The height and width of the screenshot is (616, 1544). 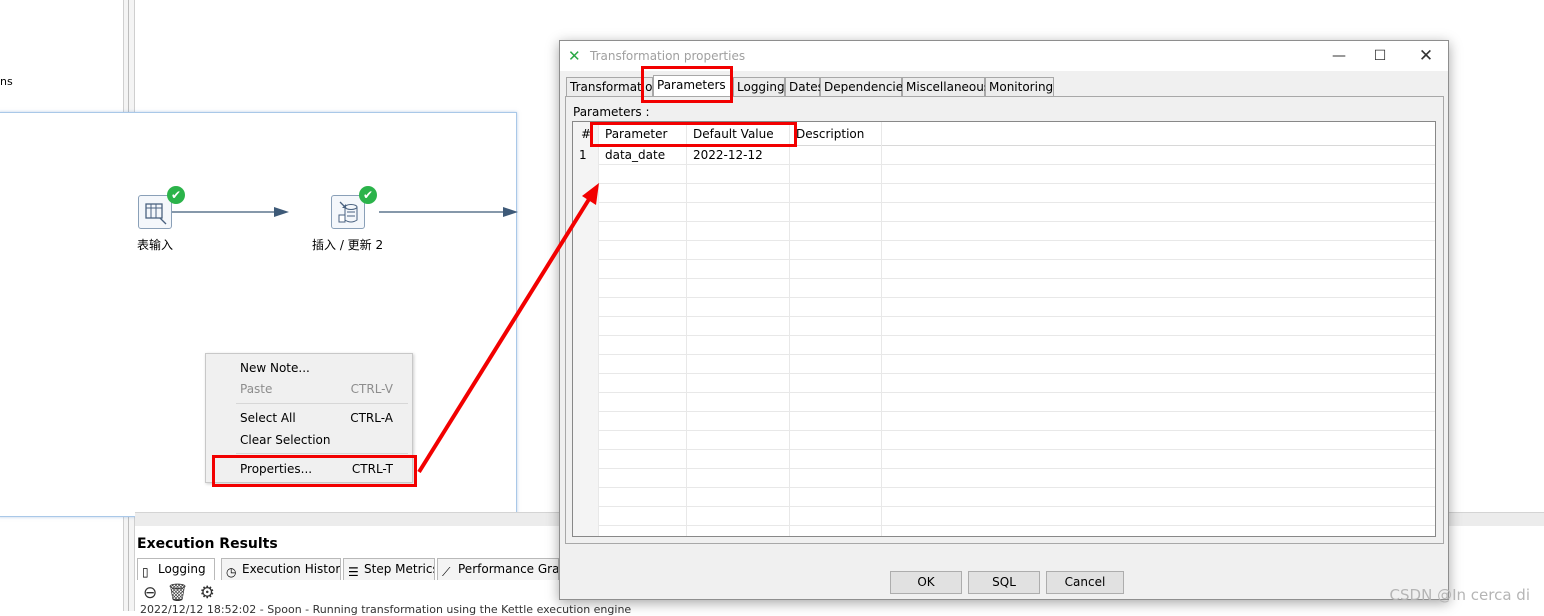 I want to click on parameters-label: Parameters :, so click(x=611, y=112).